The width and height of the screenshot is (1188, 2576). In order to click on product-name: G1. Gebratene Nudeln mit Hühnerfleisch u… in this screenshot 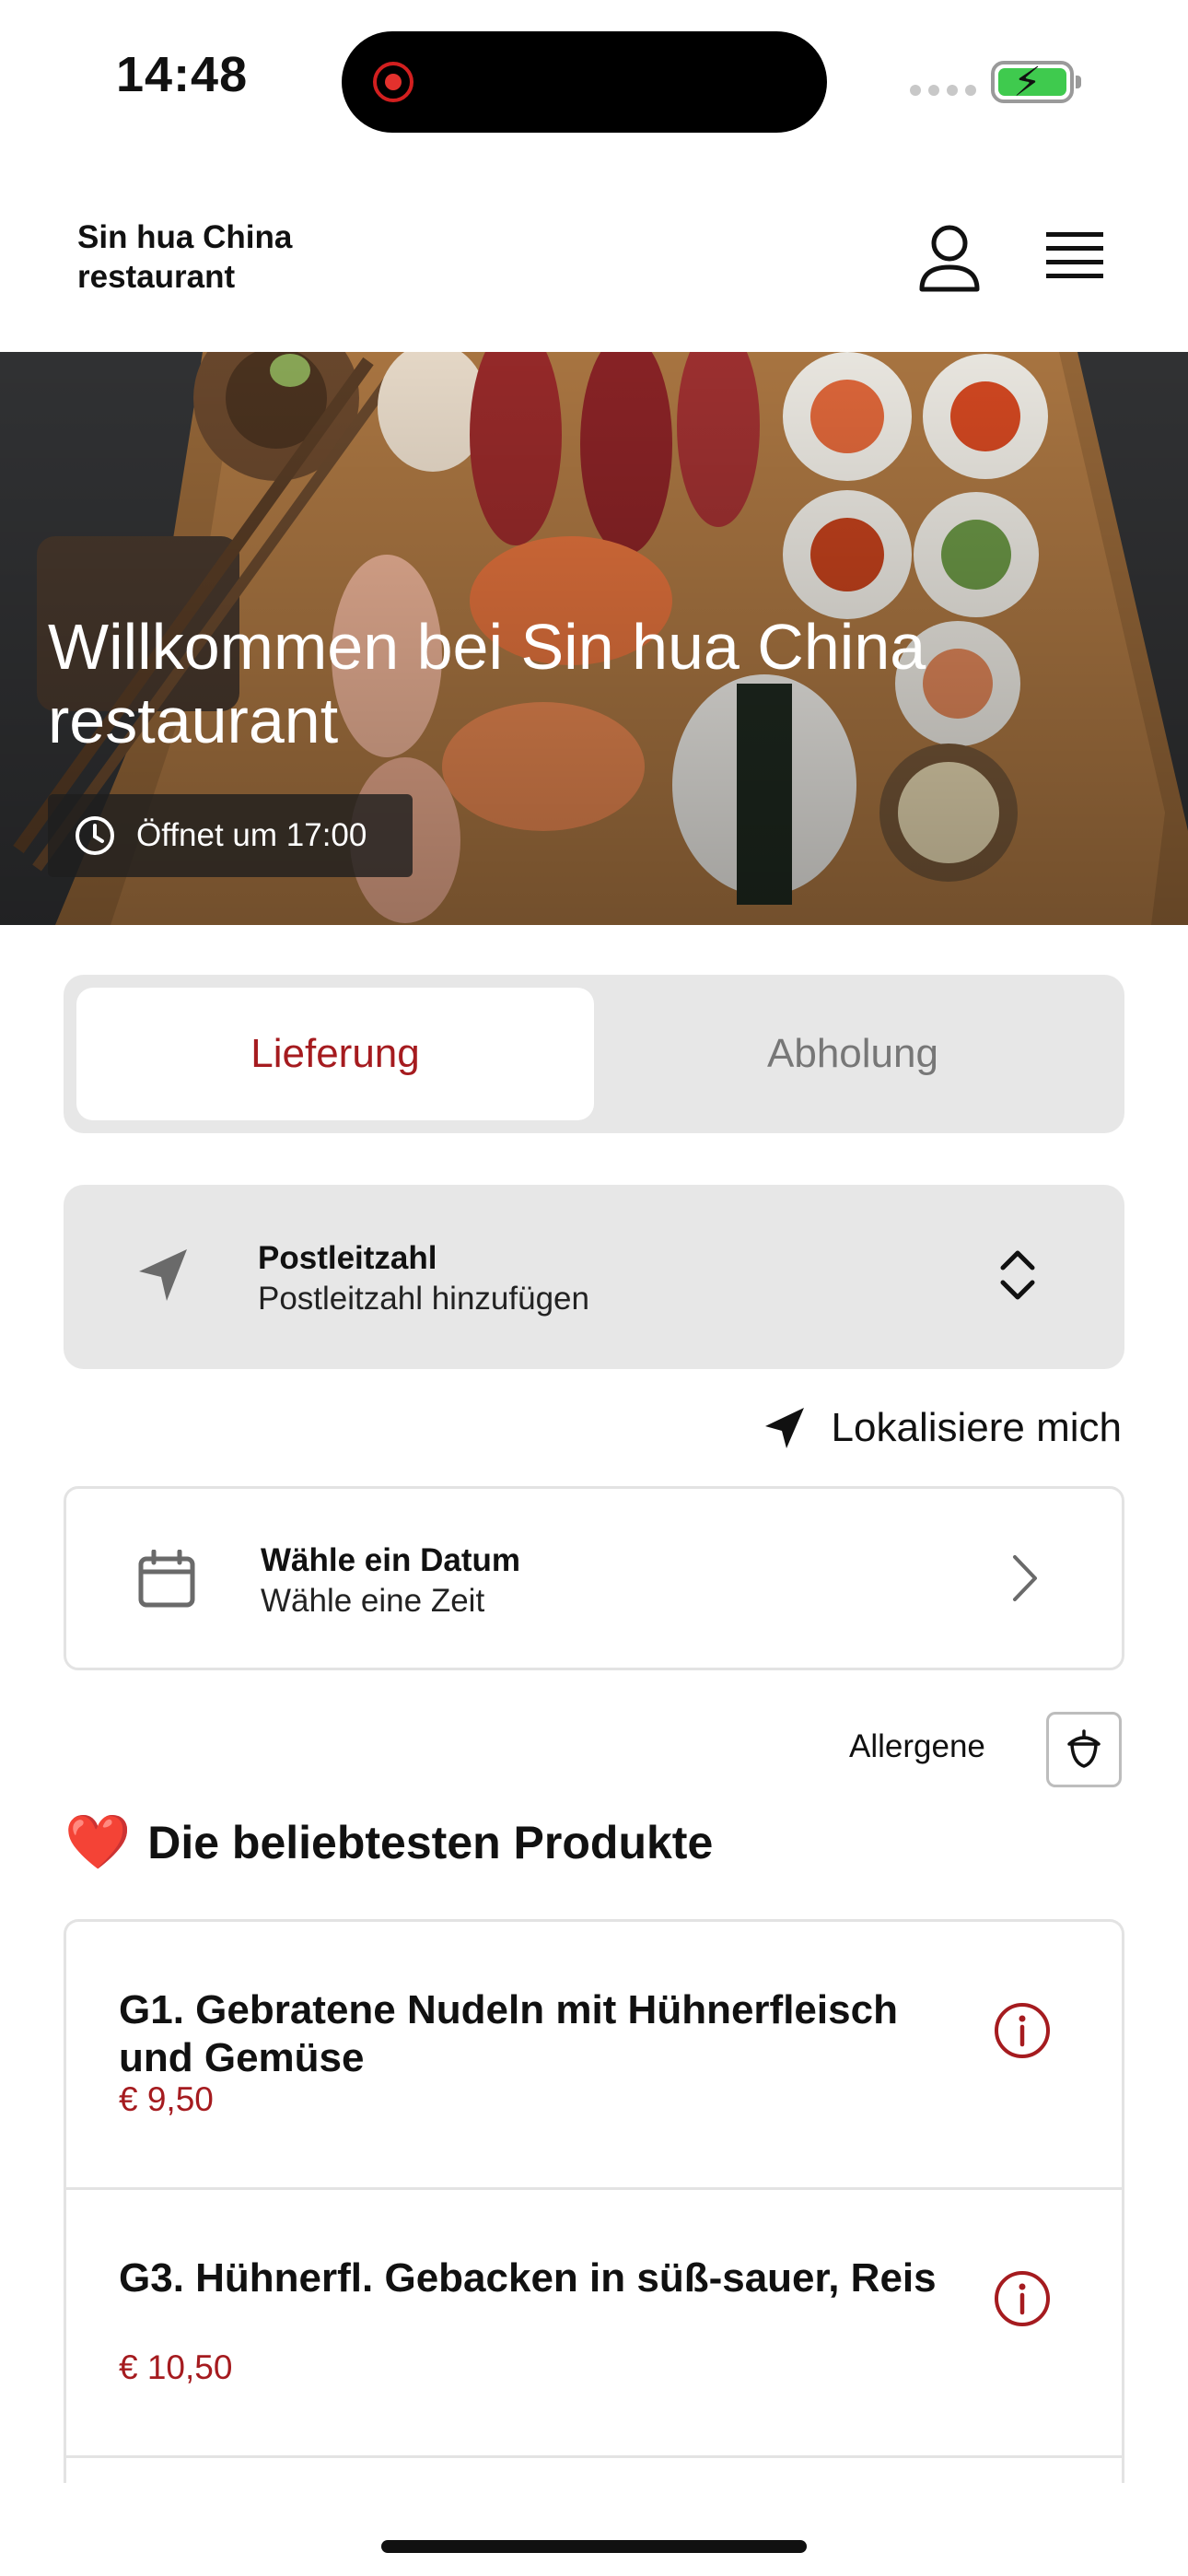, I will do `click(508, 2033)`.